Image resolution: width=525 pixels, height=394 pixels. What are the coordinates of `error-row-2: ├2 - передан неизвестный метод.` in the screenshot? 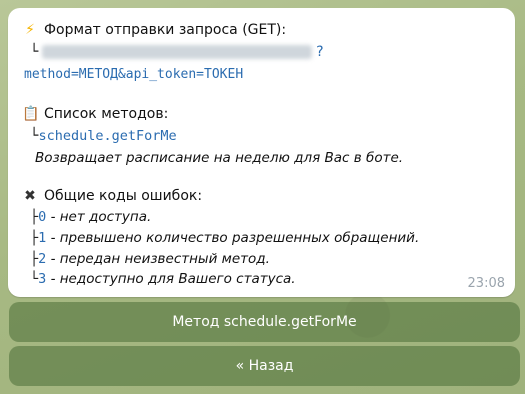 It's located at (150, 259).